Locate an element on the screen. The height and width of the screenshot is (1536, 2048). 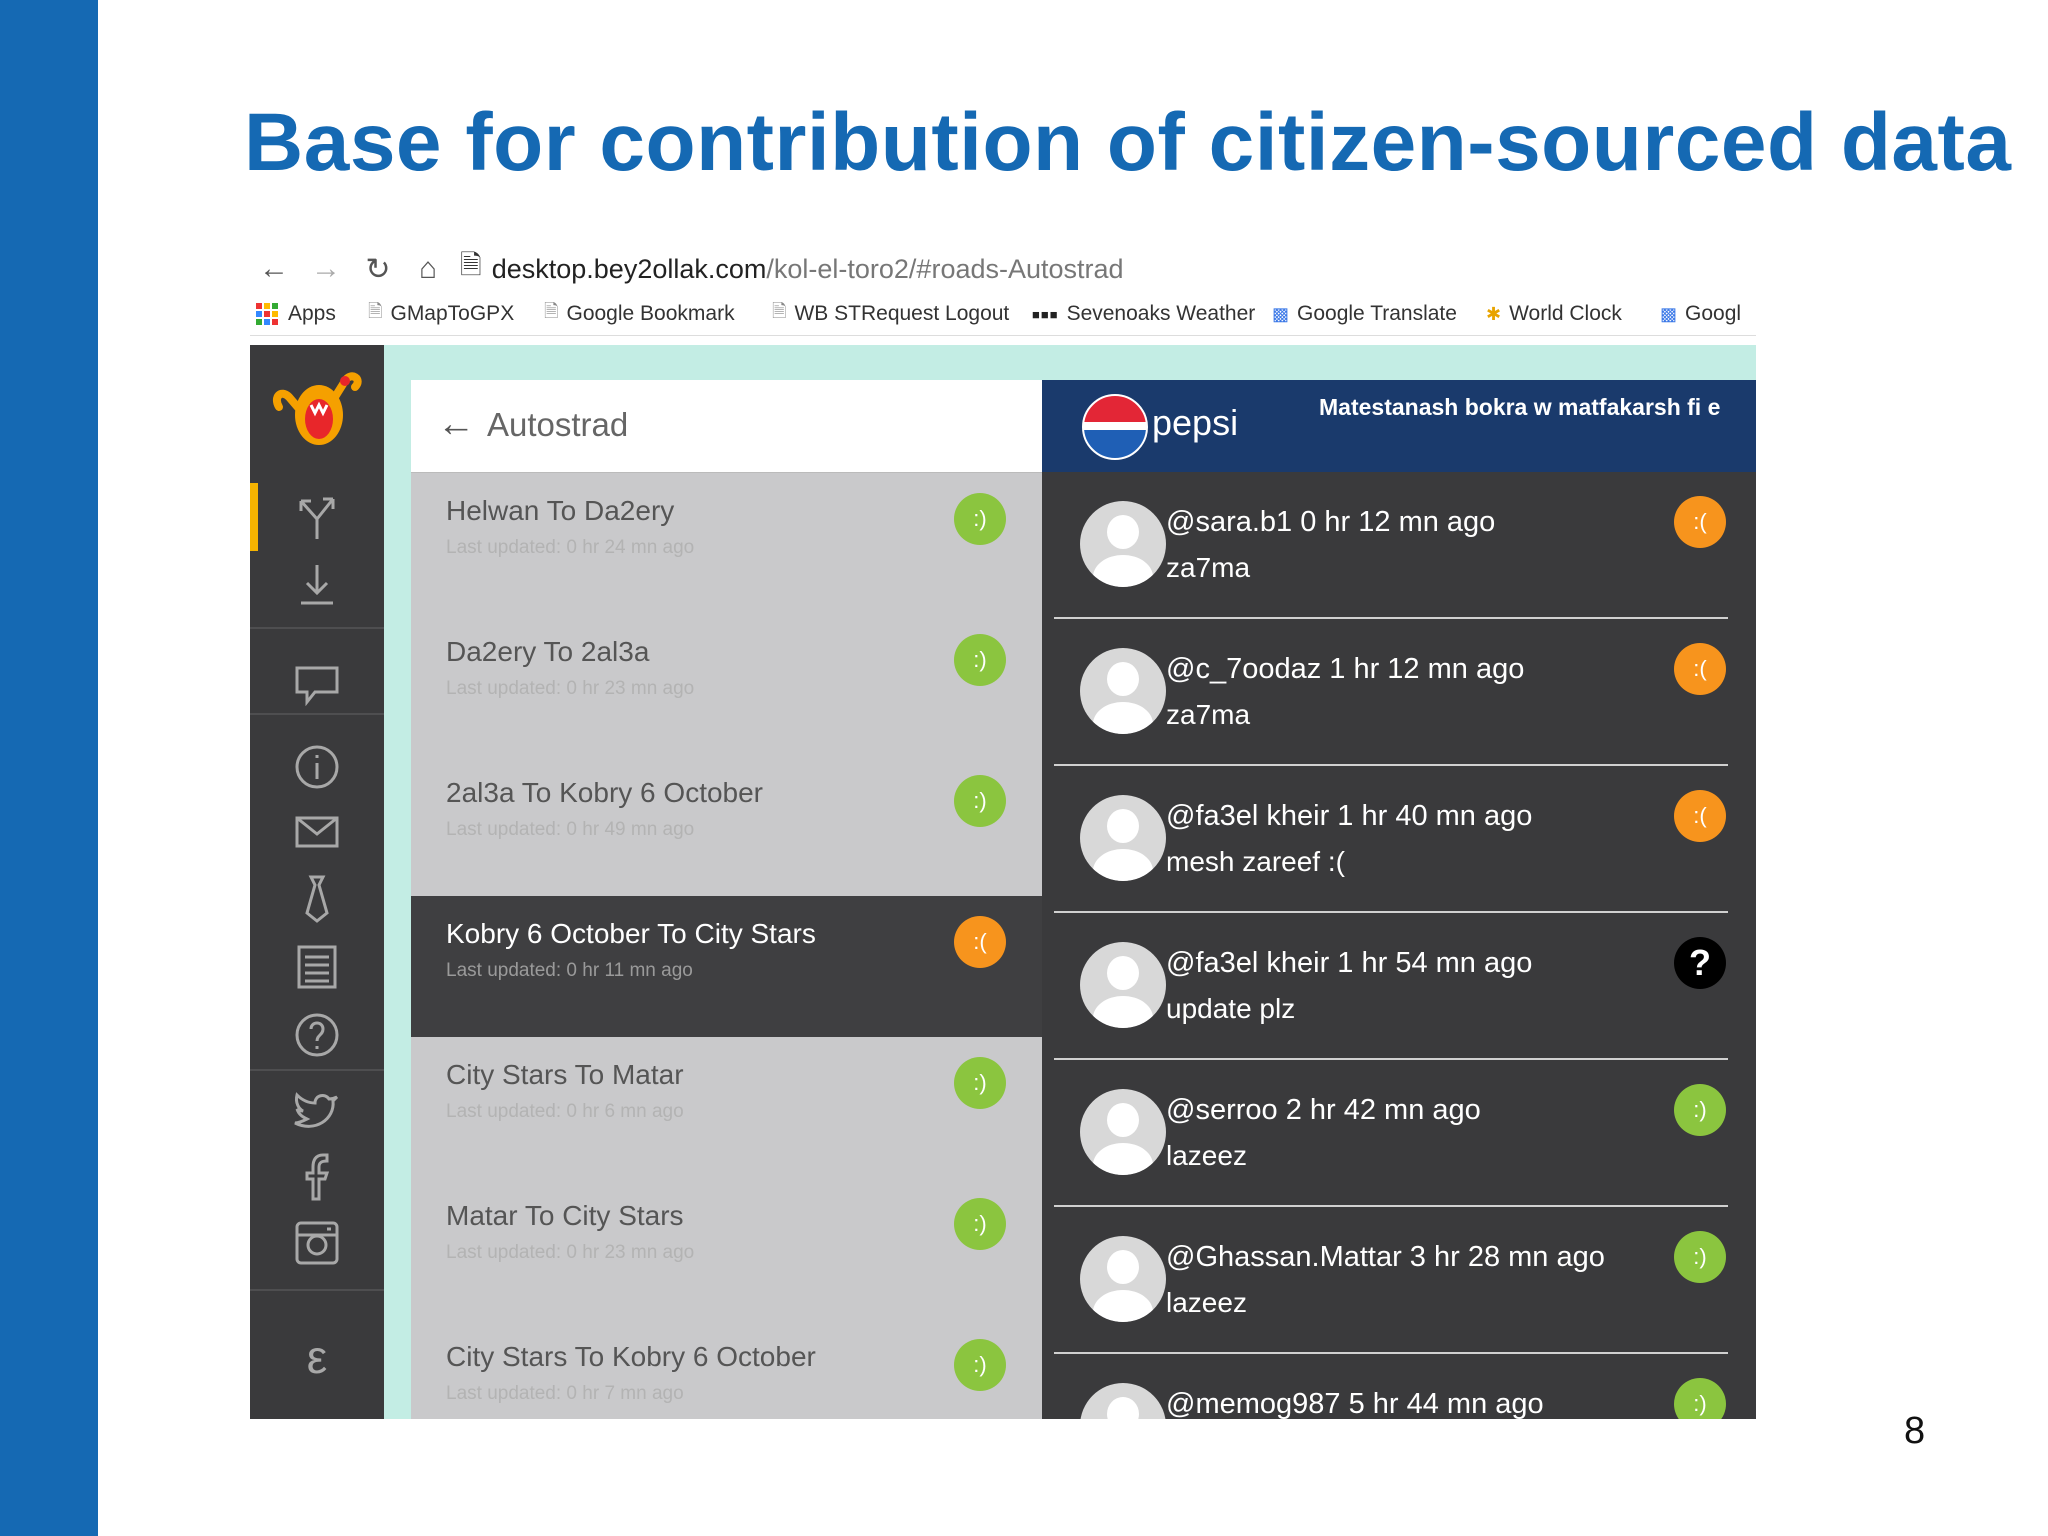
route-last-updated: Last updated: 0 hr 11 mn ago is located at coordinates (569, 970).